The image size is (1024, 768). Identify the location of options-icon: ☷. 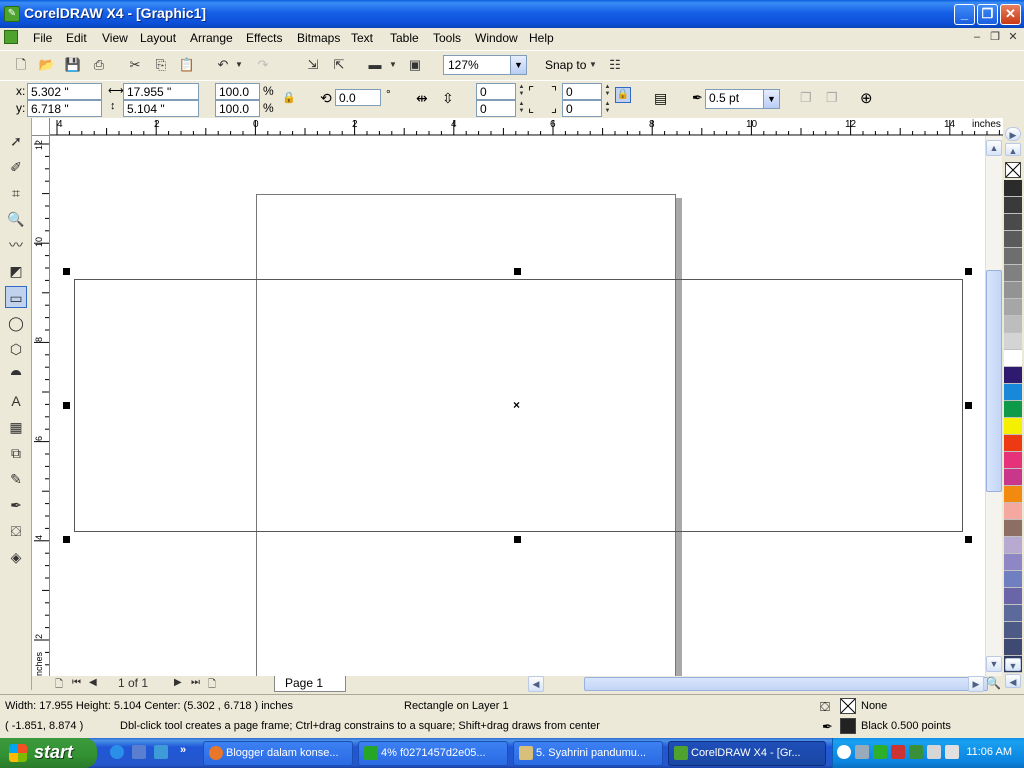
(615, 65).